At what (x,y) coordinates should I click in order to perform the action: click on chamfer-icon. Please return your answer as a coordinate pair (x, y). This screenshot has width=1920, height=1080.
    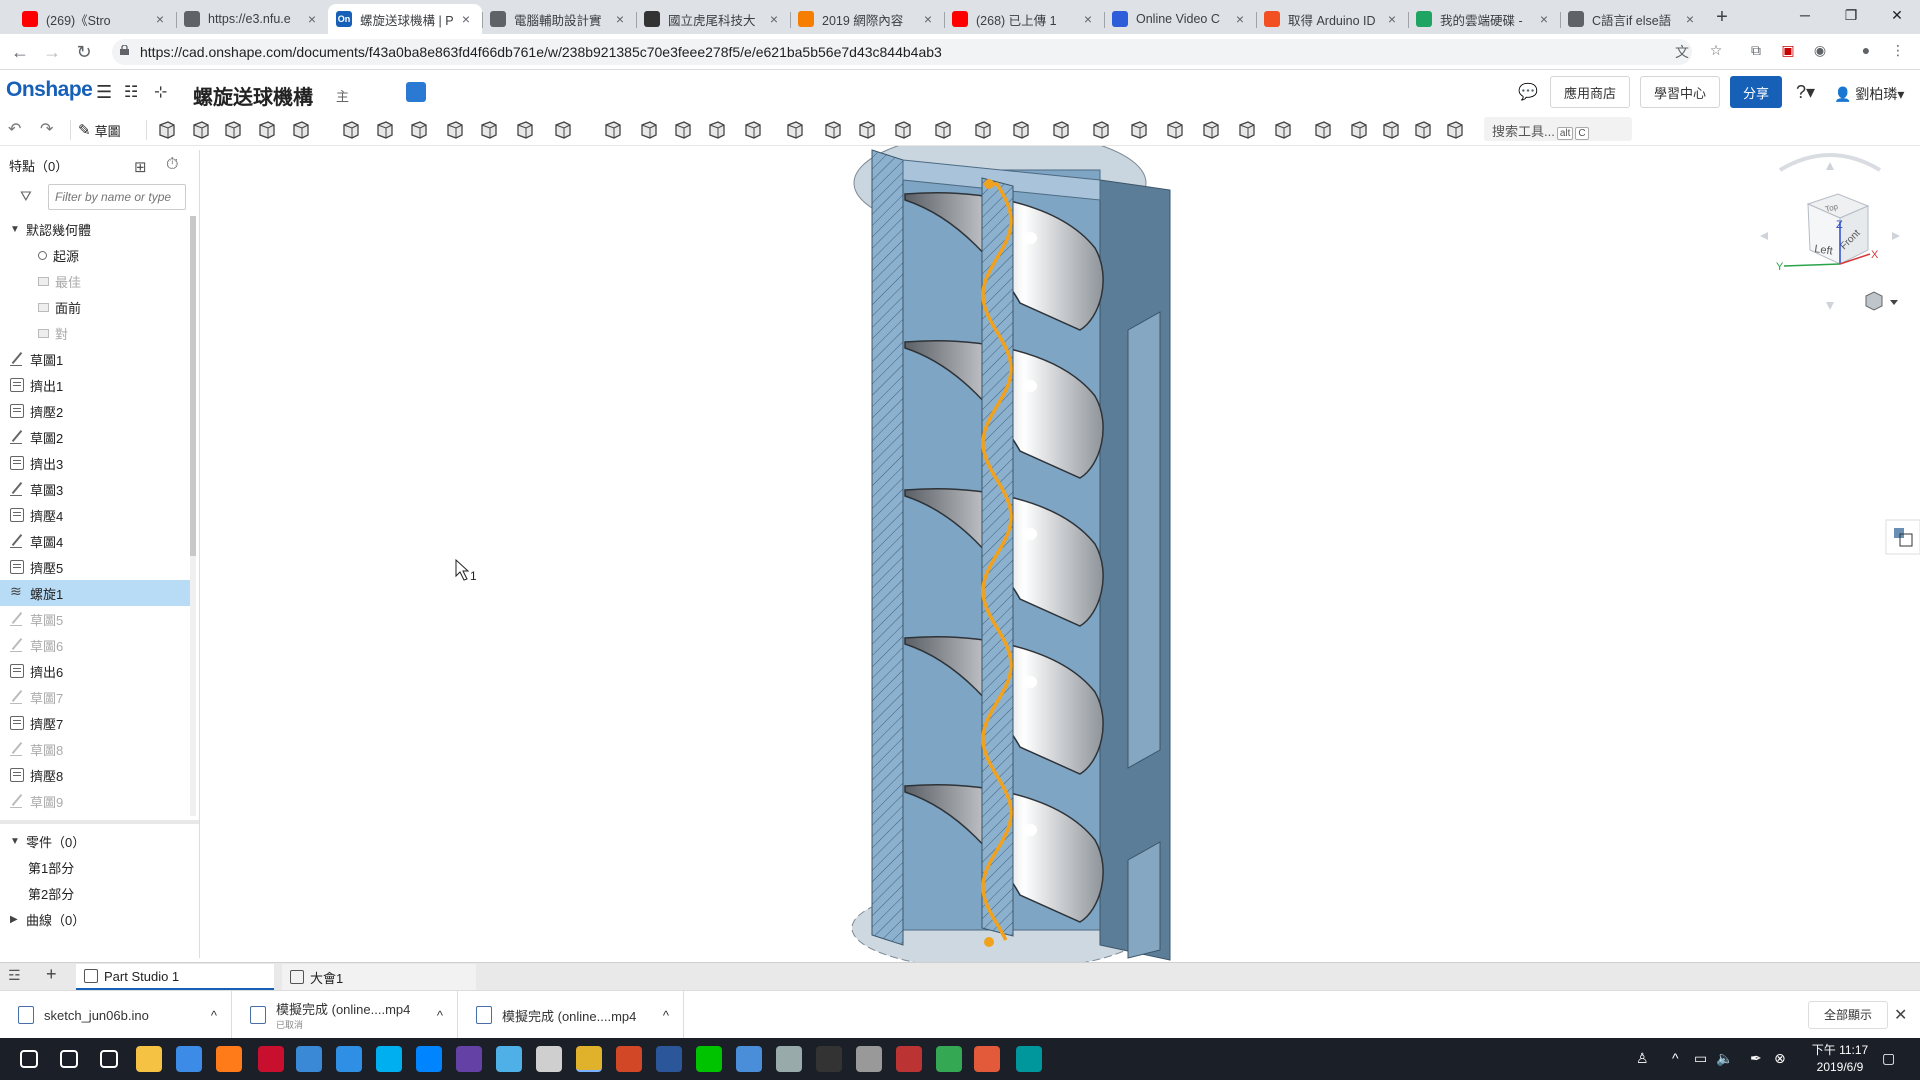
    Looking at the image, I should click on (385, 130).